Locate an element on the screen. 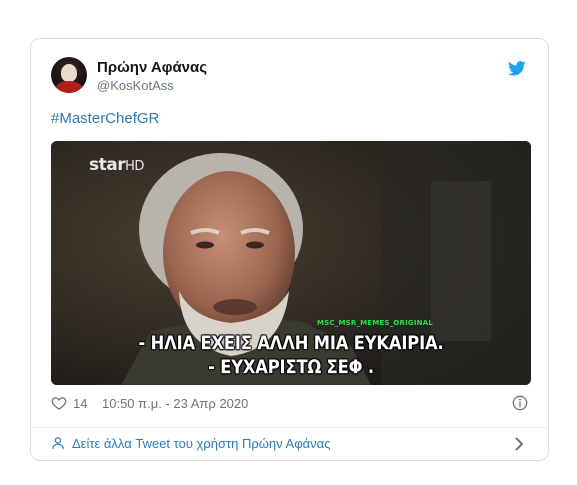  info-icon is located at coordinates (520, 403).